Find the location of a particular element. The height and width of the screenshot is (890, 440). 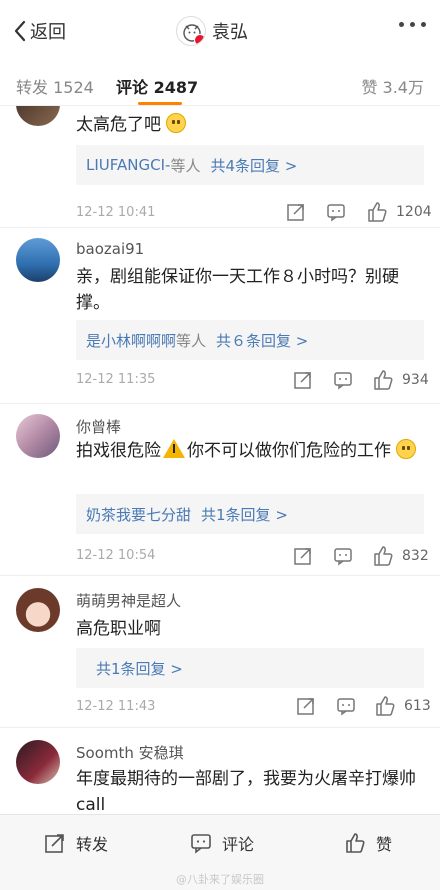

comment-time: 12-12 11:35 is located at coordinates (116, 379).